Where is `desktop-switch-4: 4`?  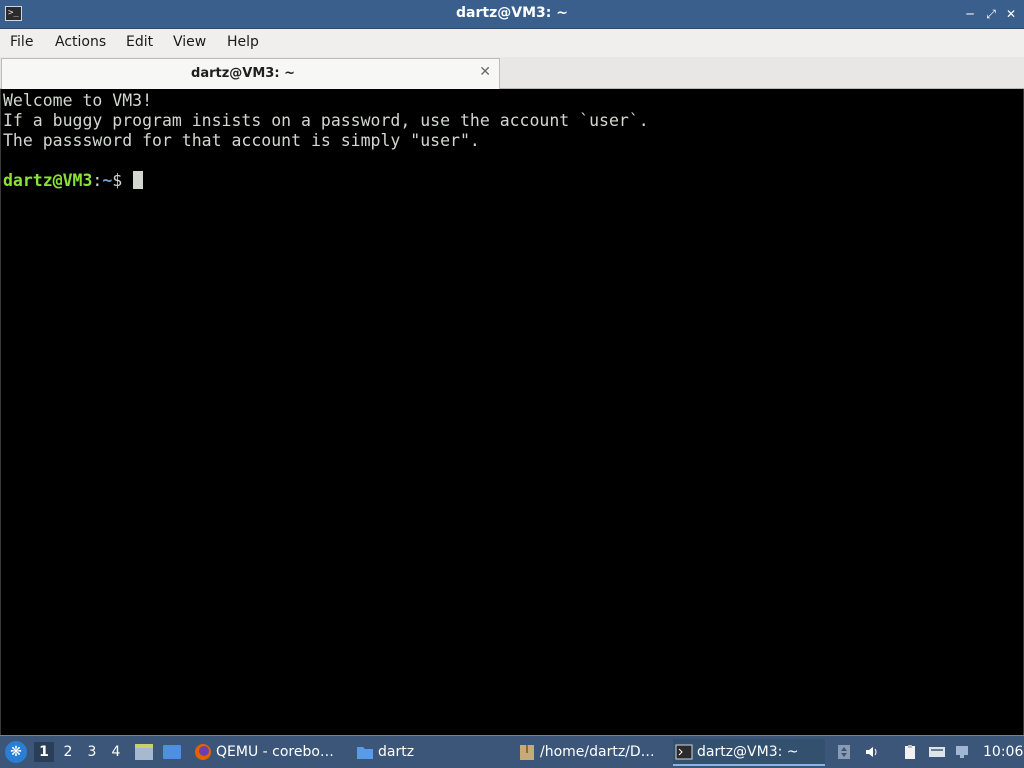 desktop-switch-4: 4 is located at coordinates (116, 752).